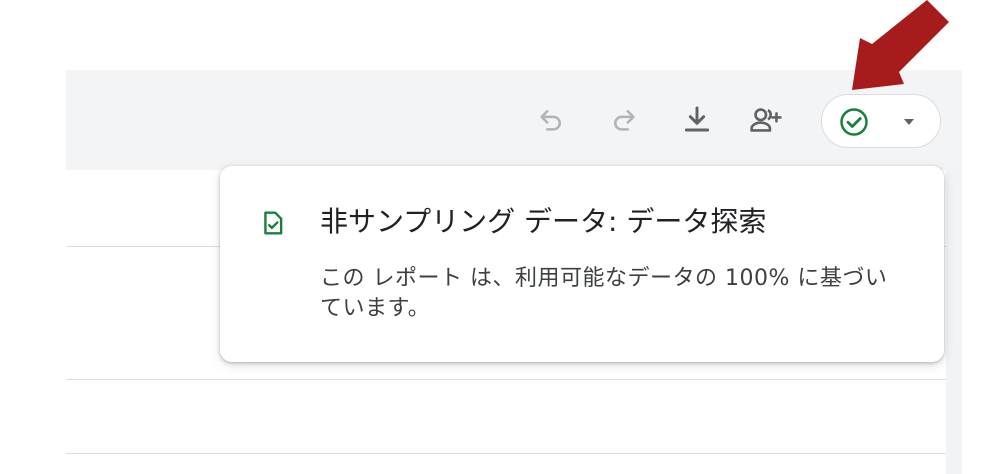 The height and width of the screenshot is (474, 998). Describe the element at coordinates (900, 45) in the screenshot. I see `annotation-arrow-icon` at that location.